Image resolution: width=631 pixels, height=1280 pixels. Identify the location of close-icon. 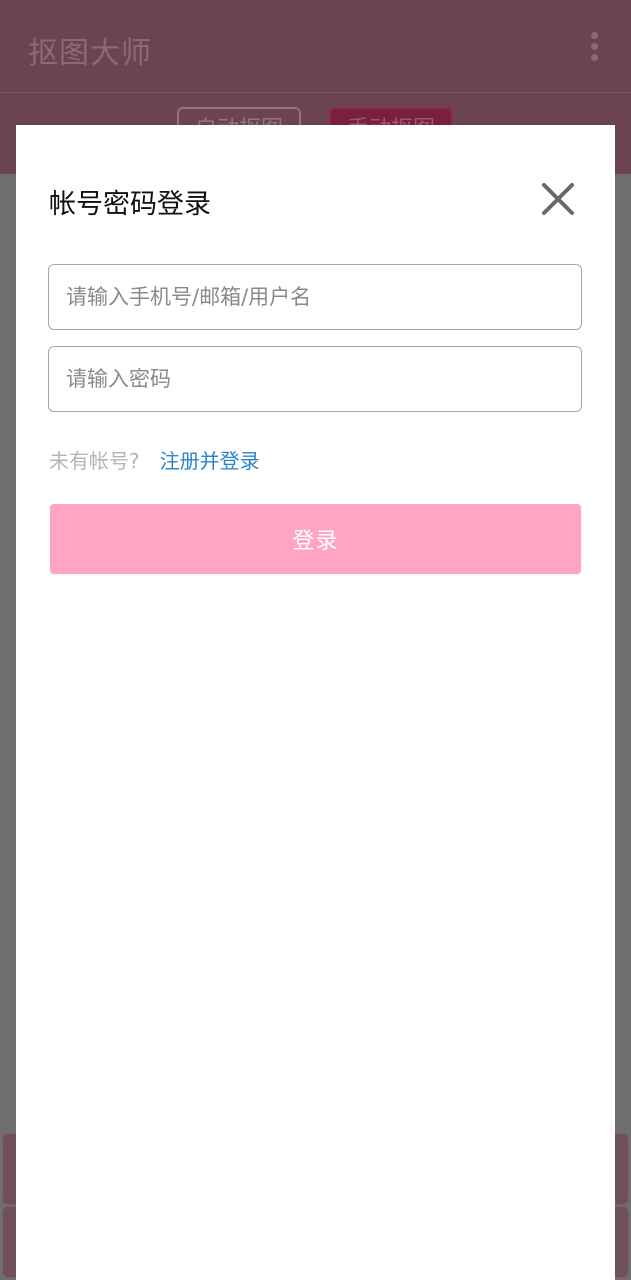
(558, 199).